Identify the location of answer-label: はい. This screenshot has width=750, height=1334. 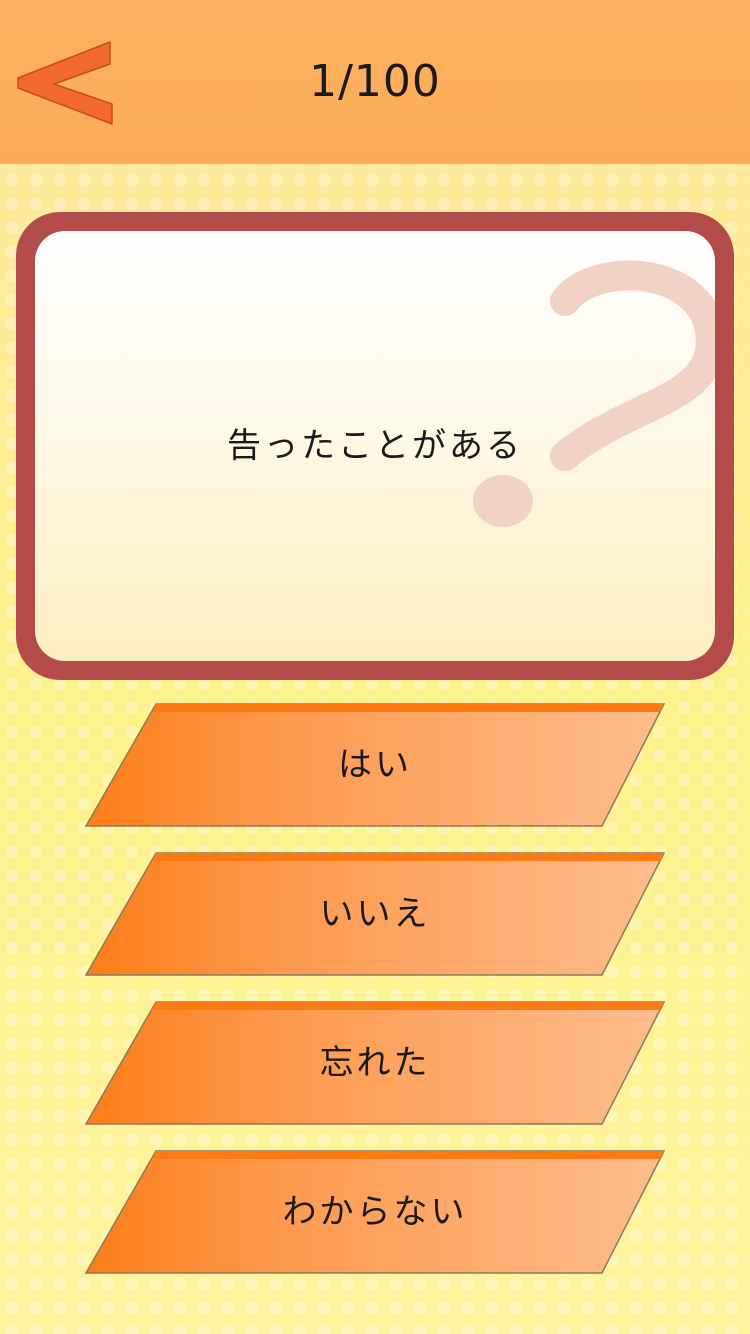
(375, 765).